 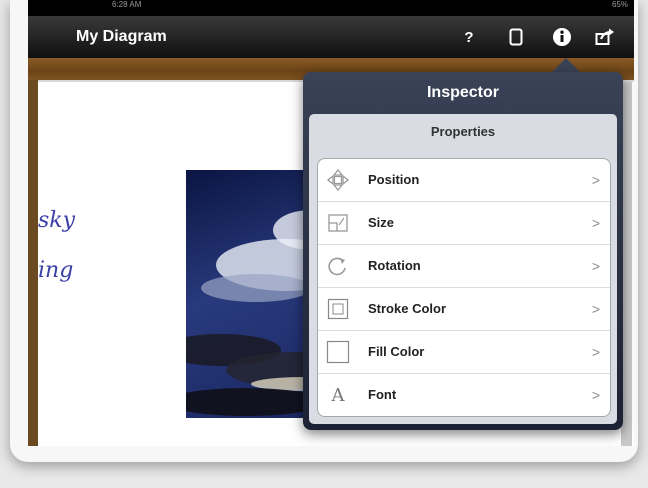 I want to click on document-title: My Diagram, so click(x=121, y=36).